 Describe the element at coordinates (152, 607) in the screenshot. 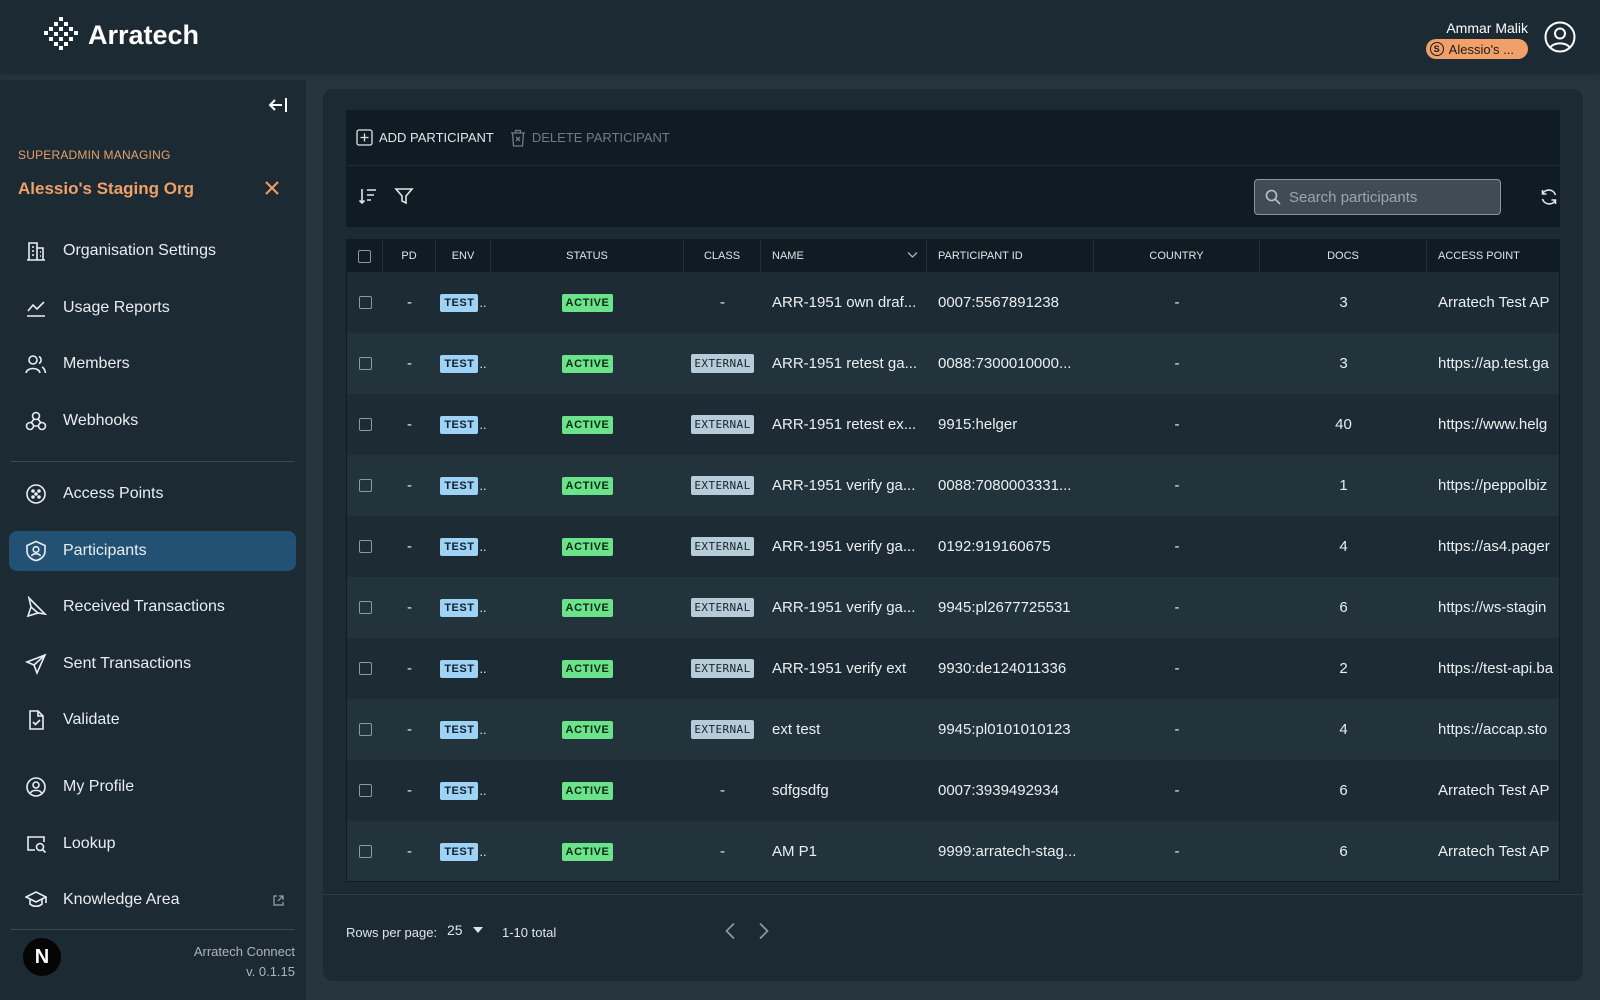

I see `sidebar-item-received-transactions: Received Transactions` at that location.